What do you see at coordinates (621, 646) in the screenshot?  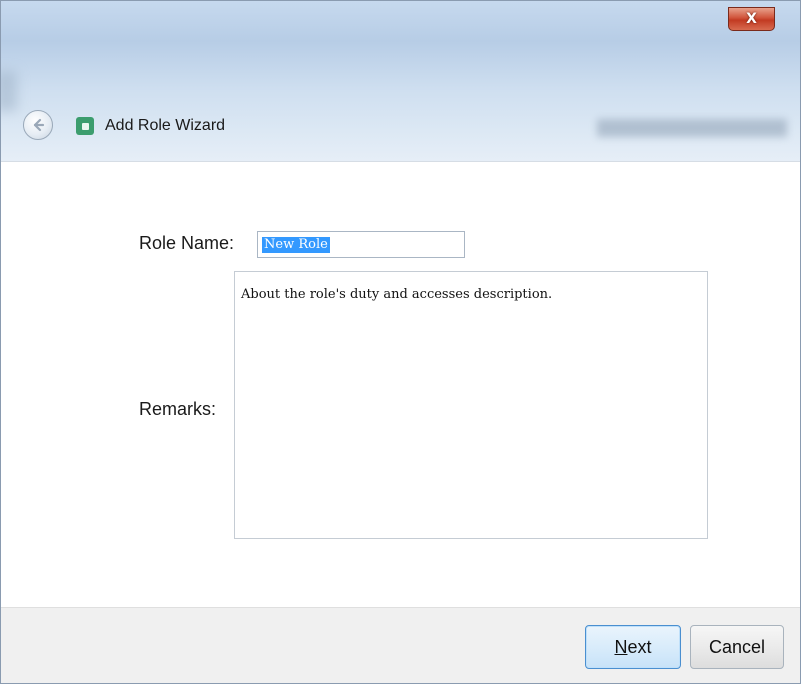 I see `next-mnemonic: N` at bounding box center [621, 646].